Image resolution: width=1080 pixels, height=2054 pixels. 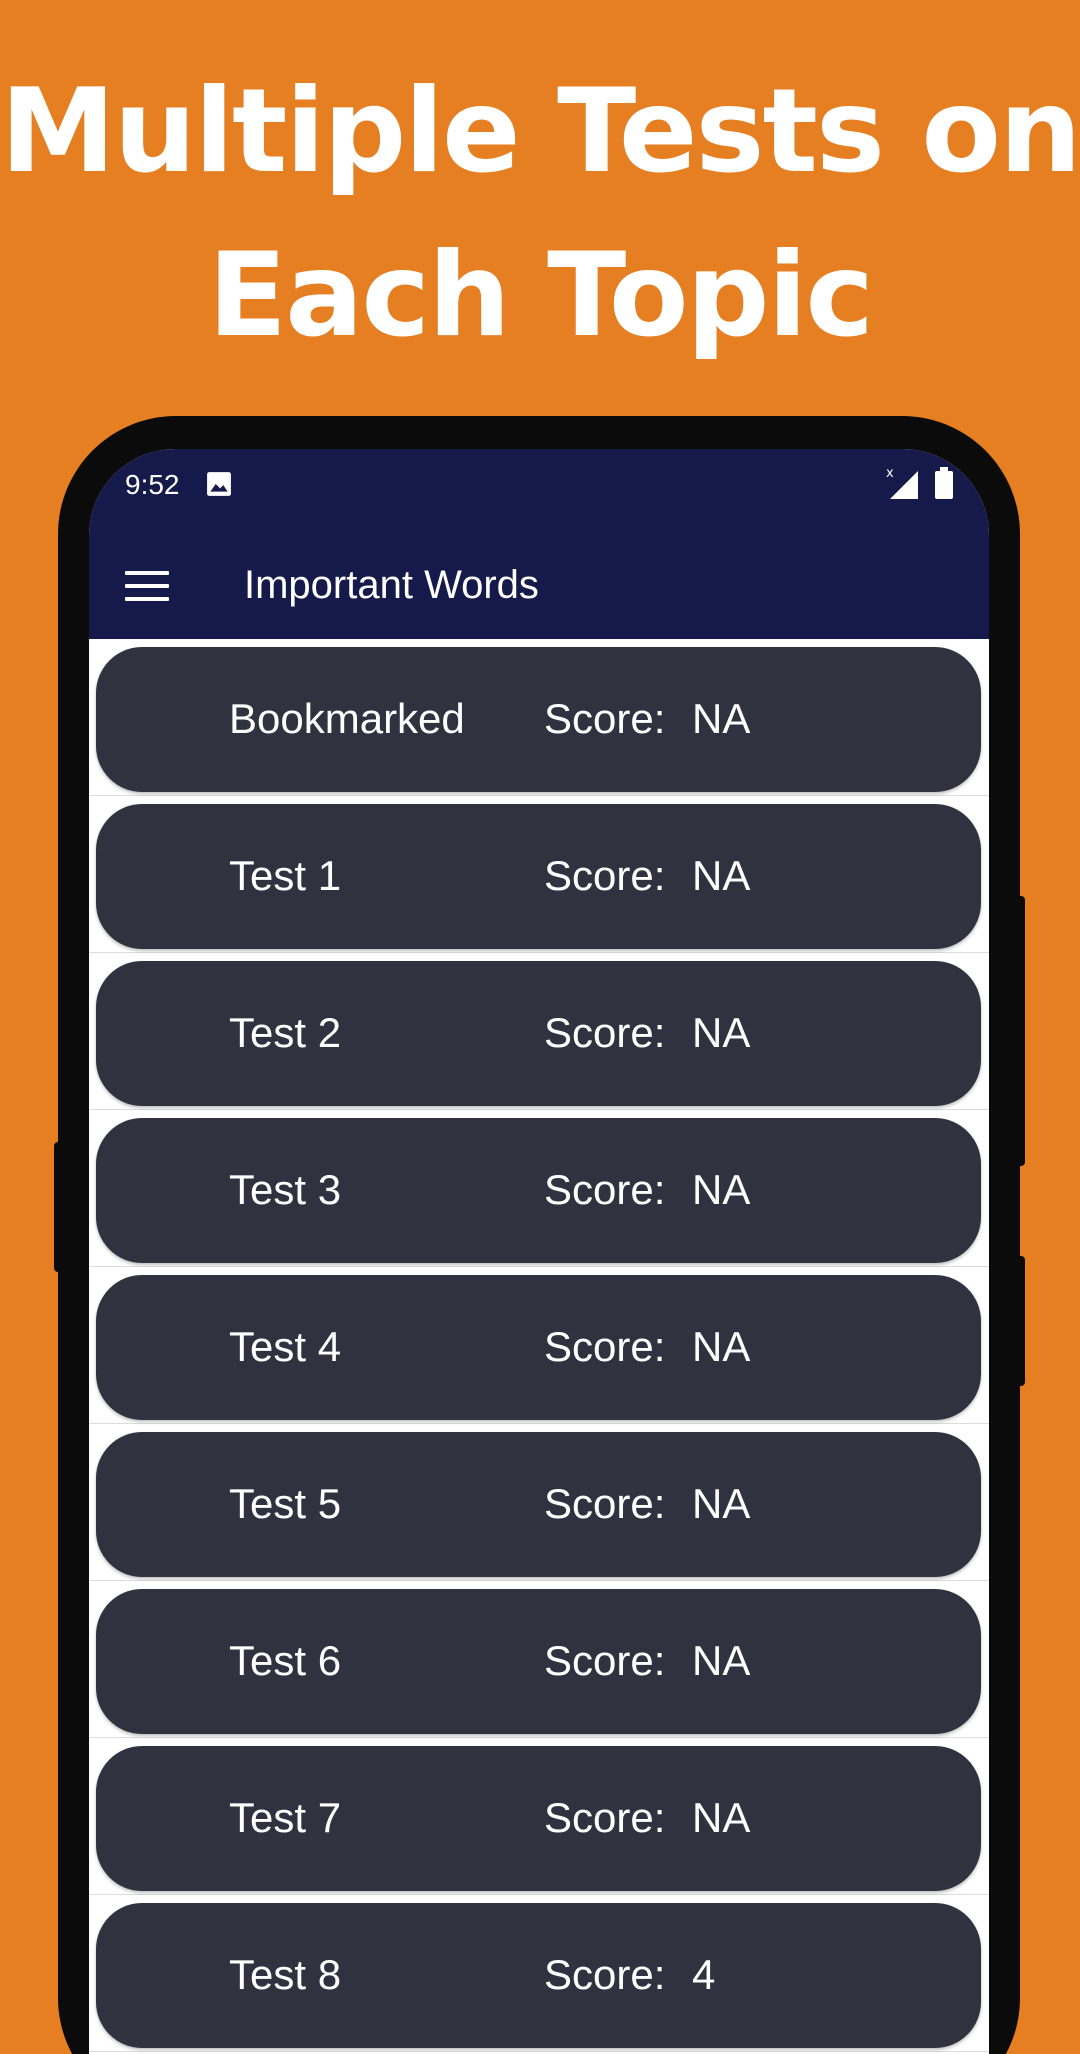 What do you see at coordinates (890, 473) in the screenshot?
I see `svg-text: x` at bounding box center [890, 473].